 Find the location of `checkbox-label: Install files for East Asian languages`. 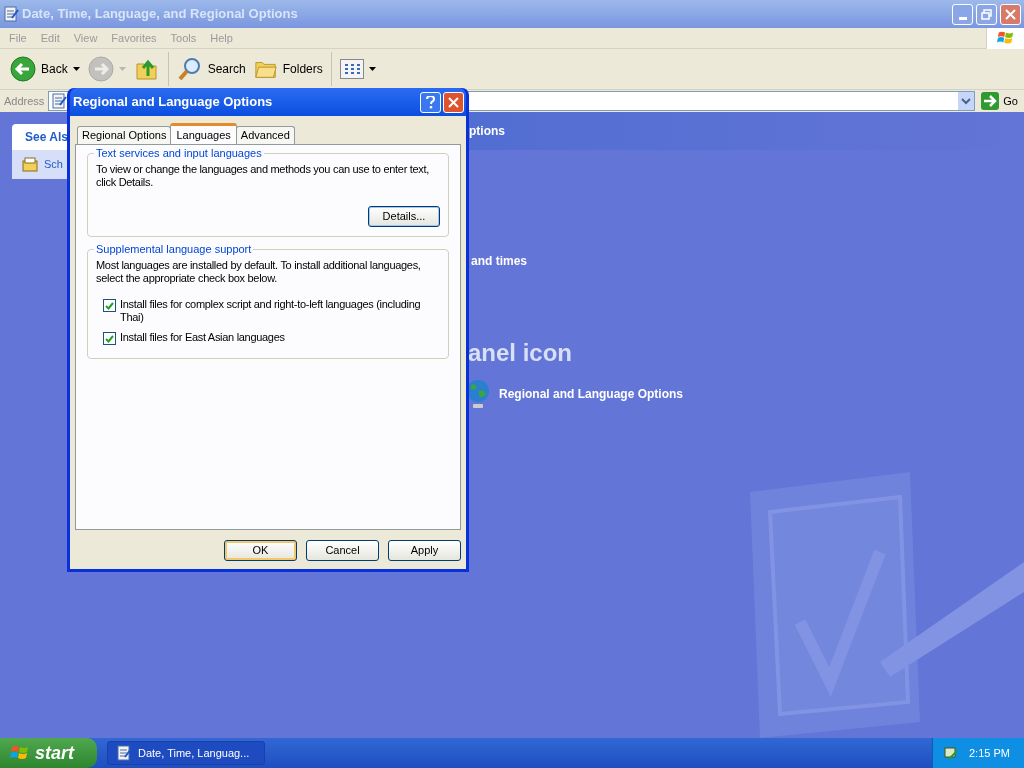

checkbox-label: Install files for East Asian languages is located at coordinates (203, 337).